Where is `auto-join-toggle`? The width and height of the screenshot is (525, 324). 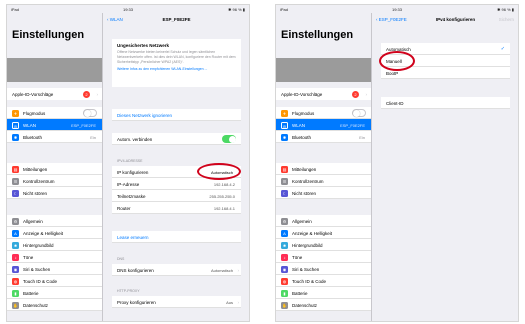
auto-join-toggle is located at coordinates (229, 139).